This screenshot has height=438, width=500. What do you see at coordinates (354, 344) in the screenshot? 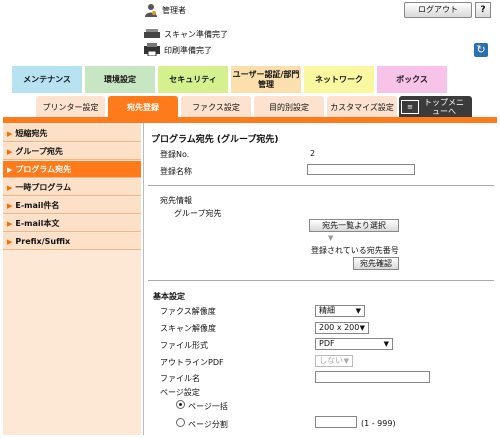
I see `file-format-select: PDF ▼` at bounding box center [354, 344].